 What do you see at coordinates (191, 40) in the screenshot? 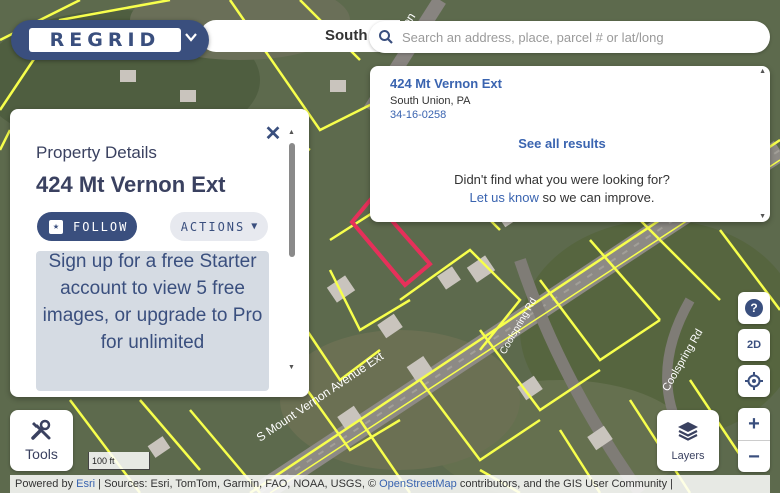
I see `chevron-down-icon` at bounding box center [191, 40].